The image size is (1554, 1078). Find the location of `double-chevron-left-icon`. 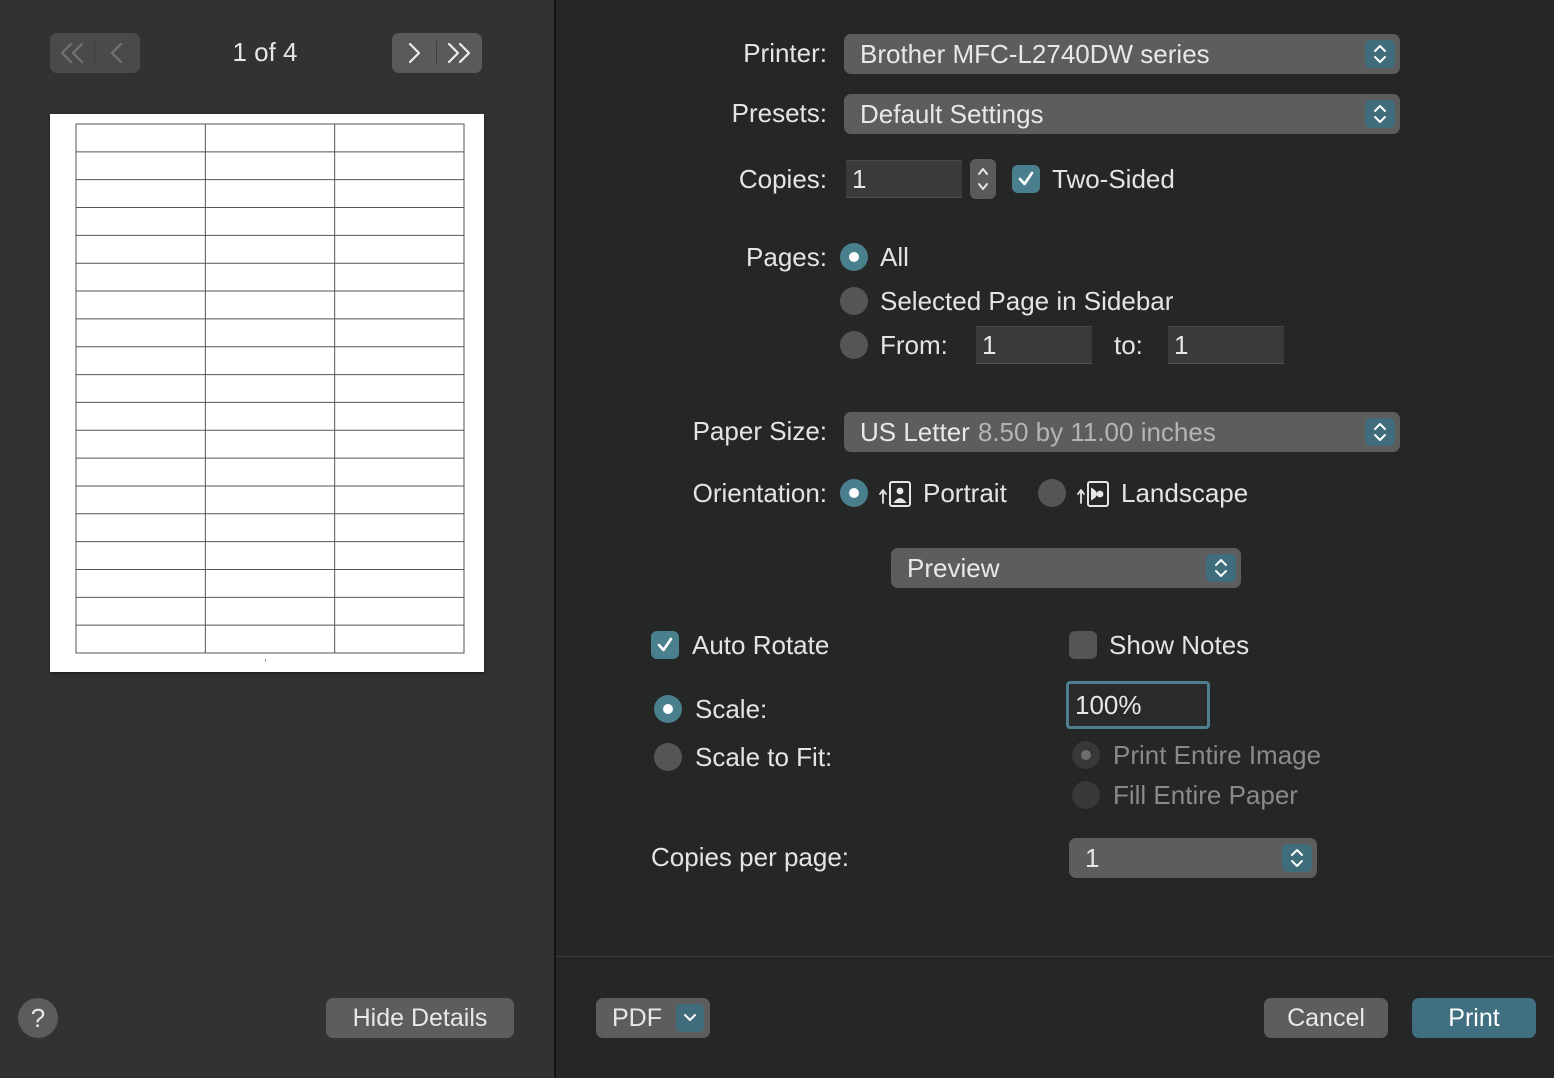

double-chevron-left-icon is located at coordinates (72, 53).